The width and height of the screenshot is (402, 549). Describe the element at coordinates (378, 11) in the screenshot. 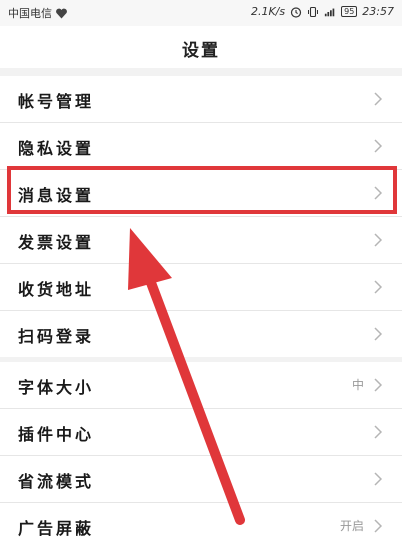

I see `clock: 23:57` at that location.